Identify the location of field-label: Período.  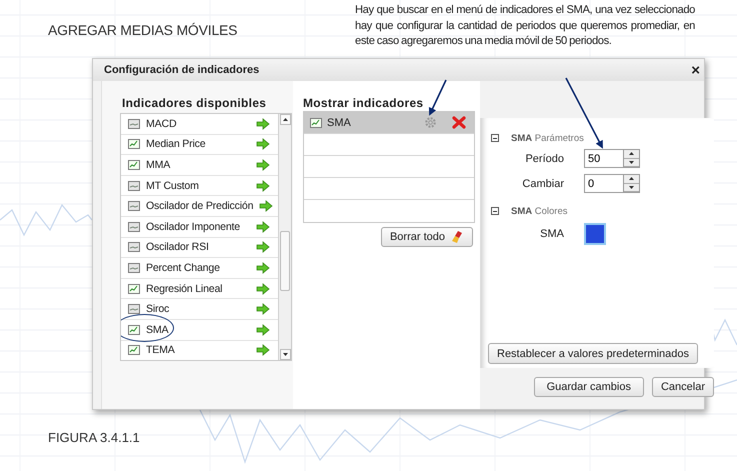
(544, 158).